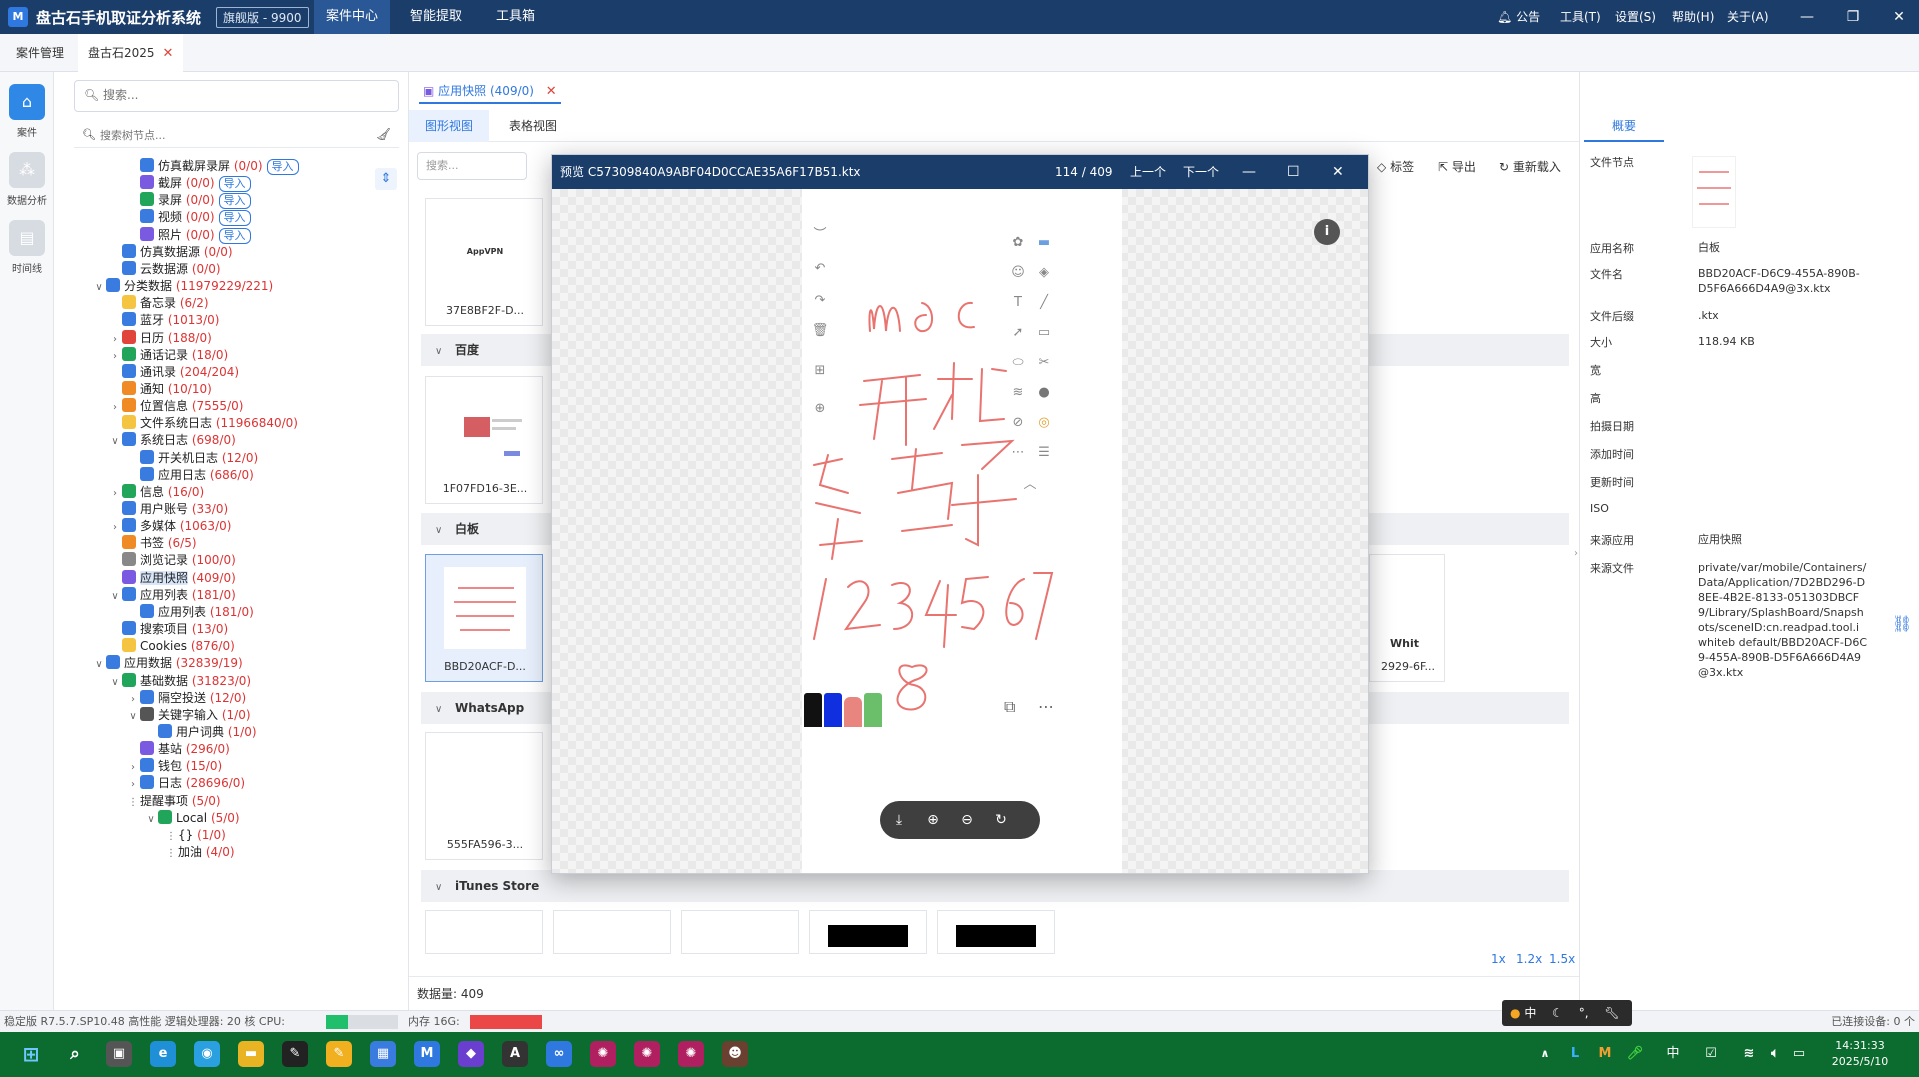 Image resolution: width=1919 pixels, height=1077 pixels. I want to click on tree-node: ⋮ 加油 (4/0), so click(199, 852).